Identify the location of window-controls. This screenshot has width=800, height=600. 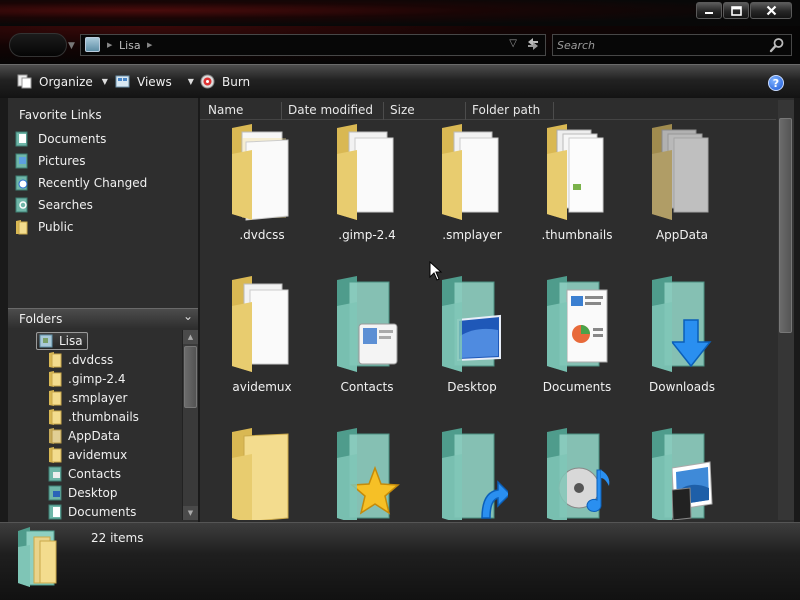
(743, 10).